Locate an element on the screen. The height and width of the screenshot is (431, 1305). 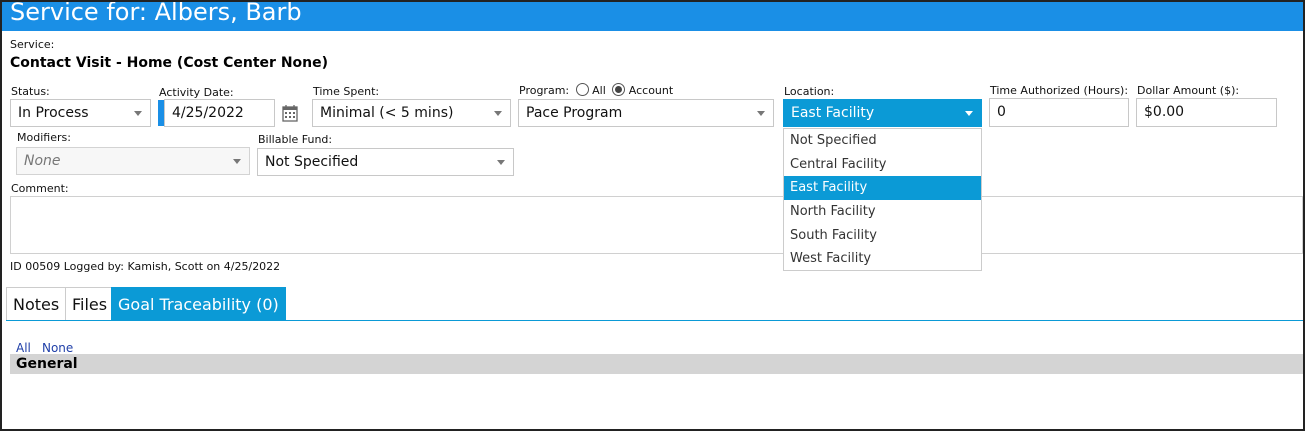
activity-date-value: 4/25/2022 is located at coordinates (208, 113).